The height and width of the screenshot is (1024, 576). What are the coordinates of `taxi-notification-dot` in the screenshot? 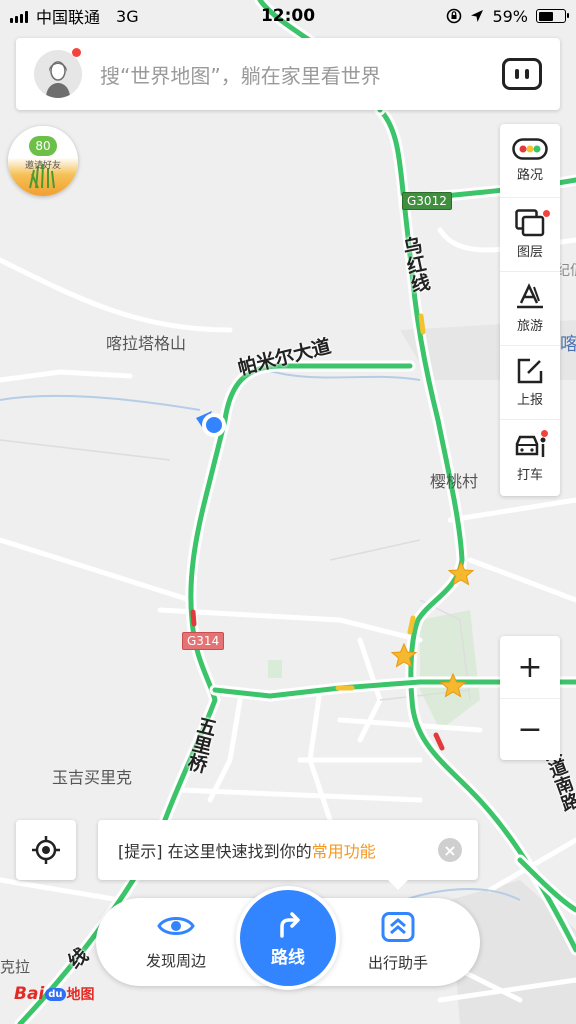 It's located at (544, 433).